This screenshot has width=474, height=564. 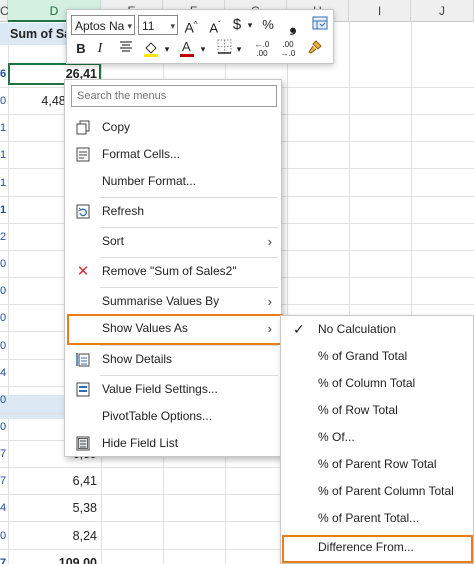 I want to click on menu-search-input, so click(x=174, y=96).